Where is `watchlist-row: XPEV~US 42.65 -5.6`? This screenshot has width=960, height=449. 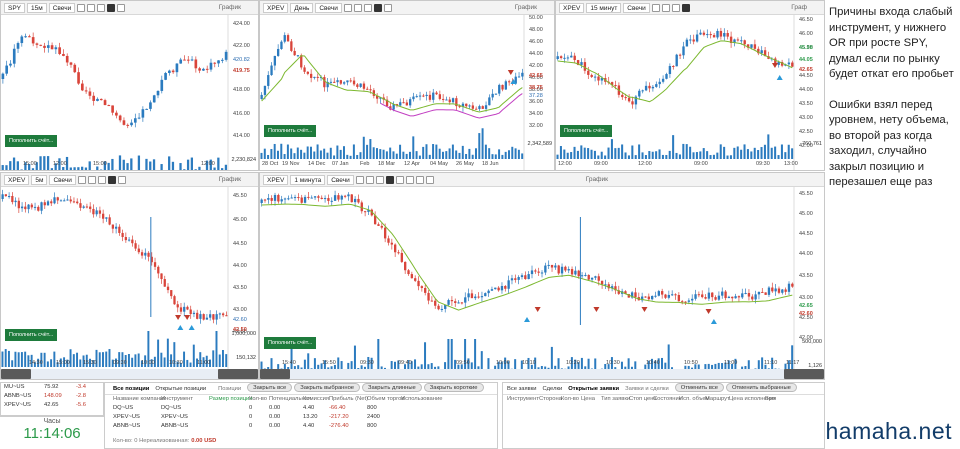 watchlist-row: XPEV~US 42.65 -5.6 is located at coordinates (52, 405).